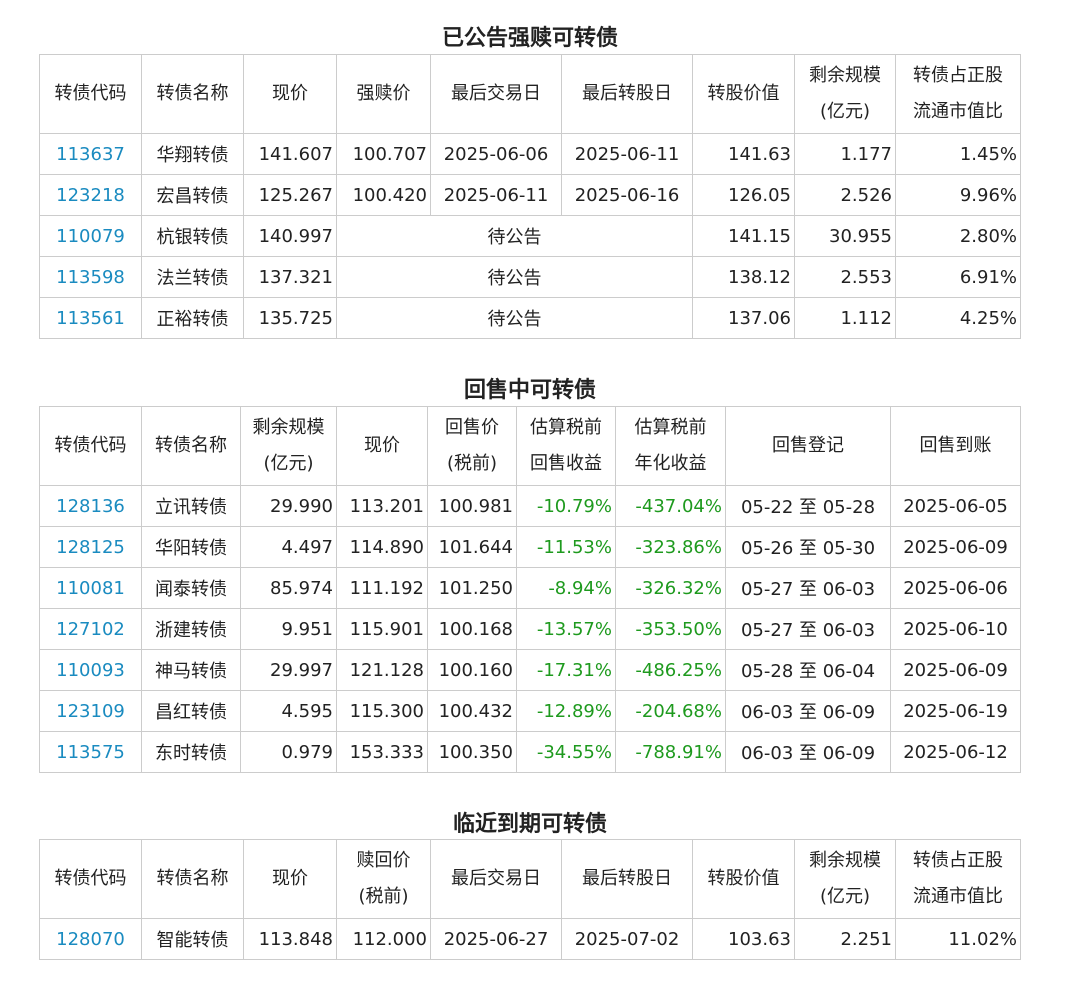 The image size is (1080, 992). What do you see at coordinates (90, 506) in the screenshot?
I see `bond-code-link: 128136` at bounding box center [90, 506].